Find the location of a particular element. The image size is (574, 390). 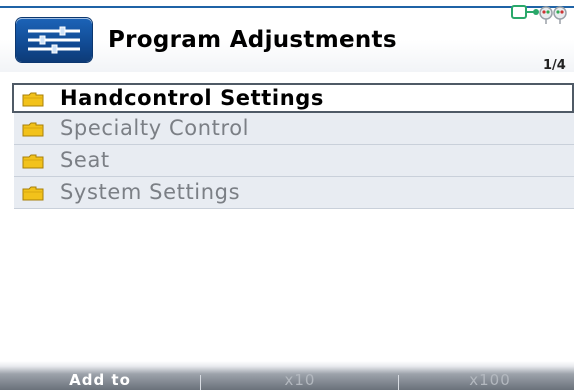

sliders-icon is located at coordinates (54, 40).